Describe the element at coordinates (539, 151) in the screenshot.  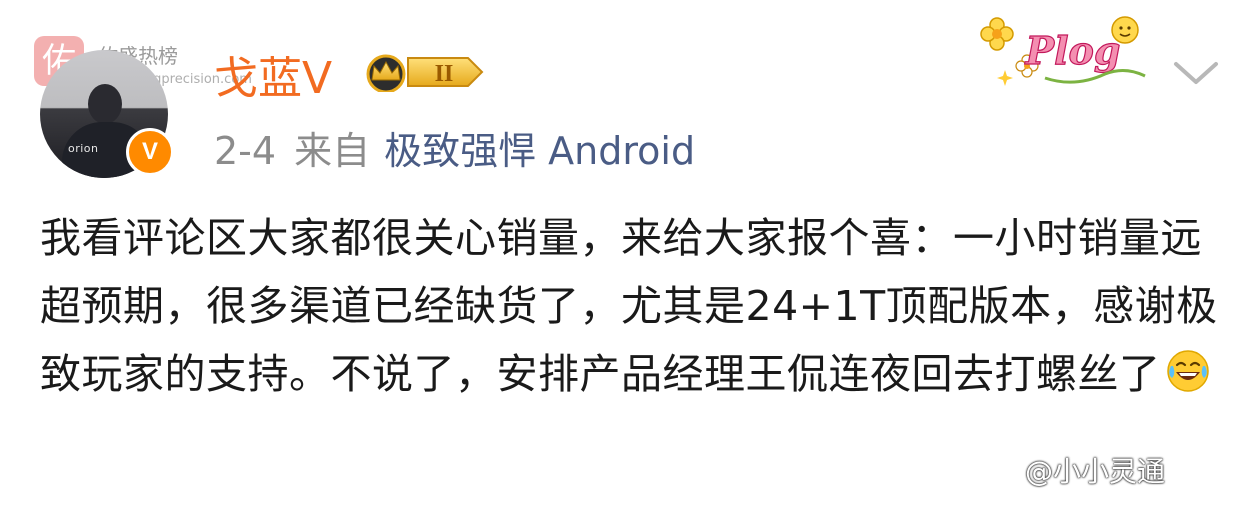
I see `post-source-device: 极致强悍 Android` at that location.